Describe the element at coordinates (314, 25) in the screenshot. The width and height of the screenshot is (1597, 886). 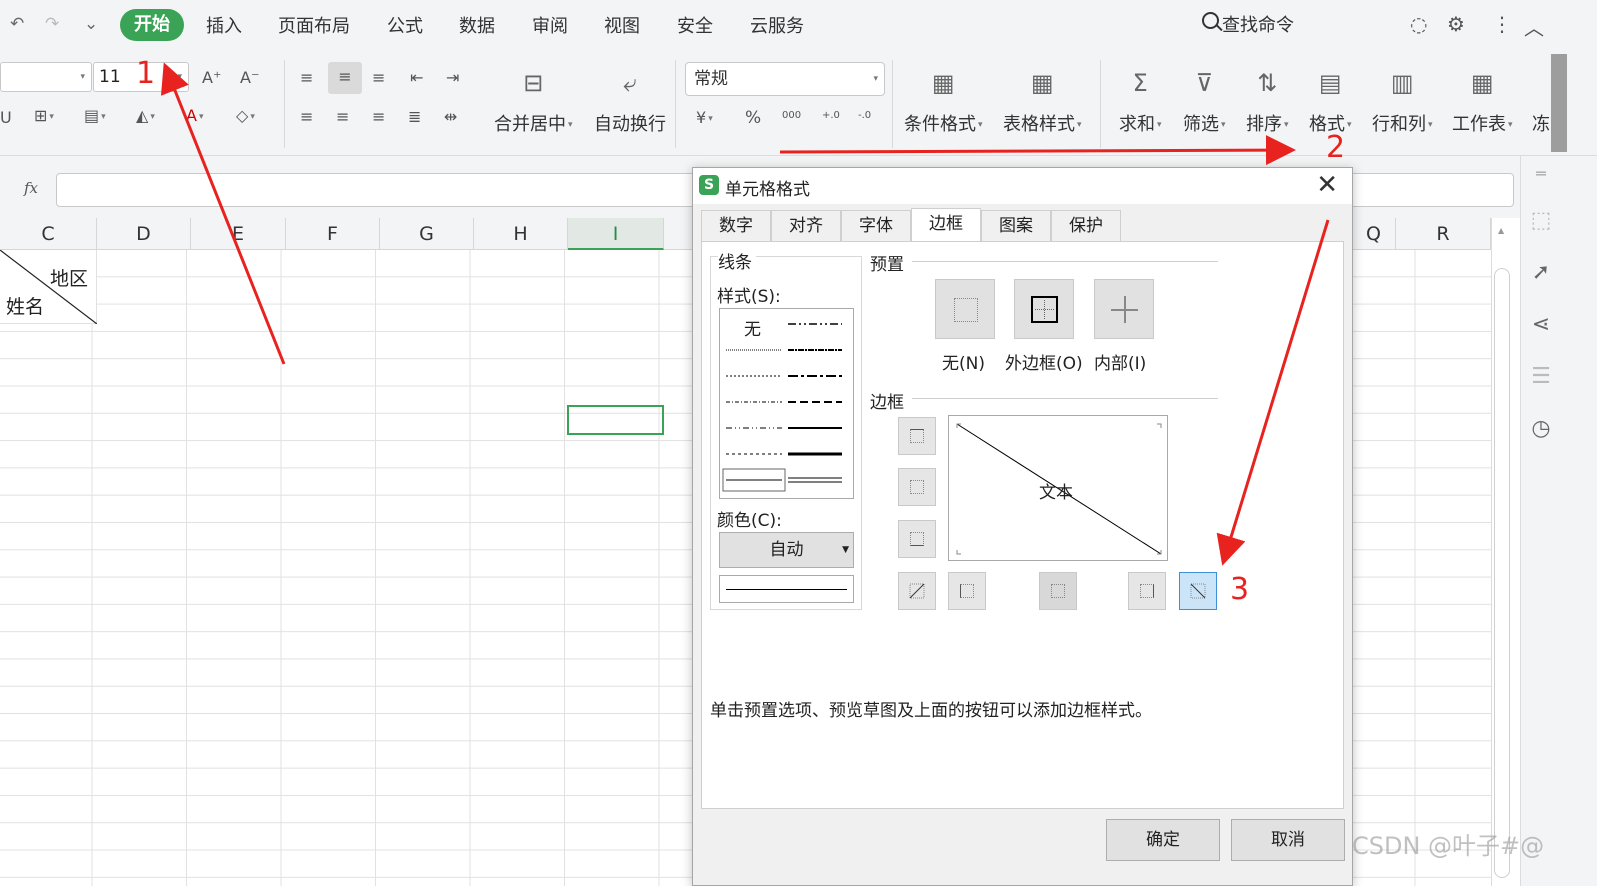
I see `tab-page-layout: 页面布局` at that location.